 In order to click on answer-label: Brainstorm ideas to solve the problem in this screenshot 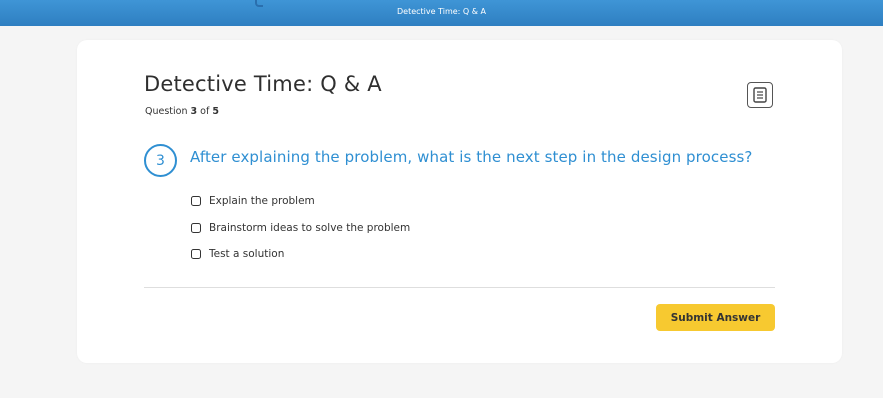, I will do `click(309, 228)`.